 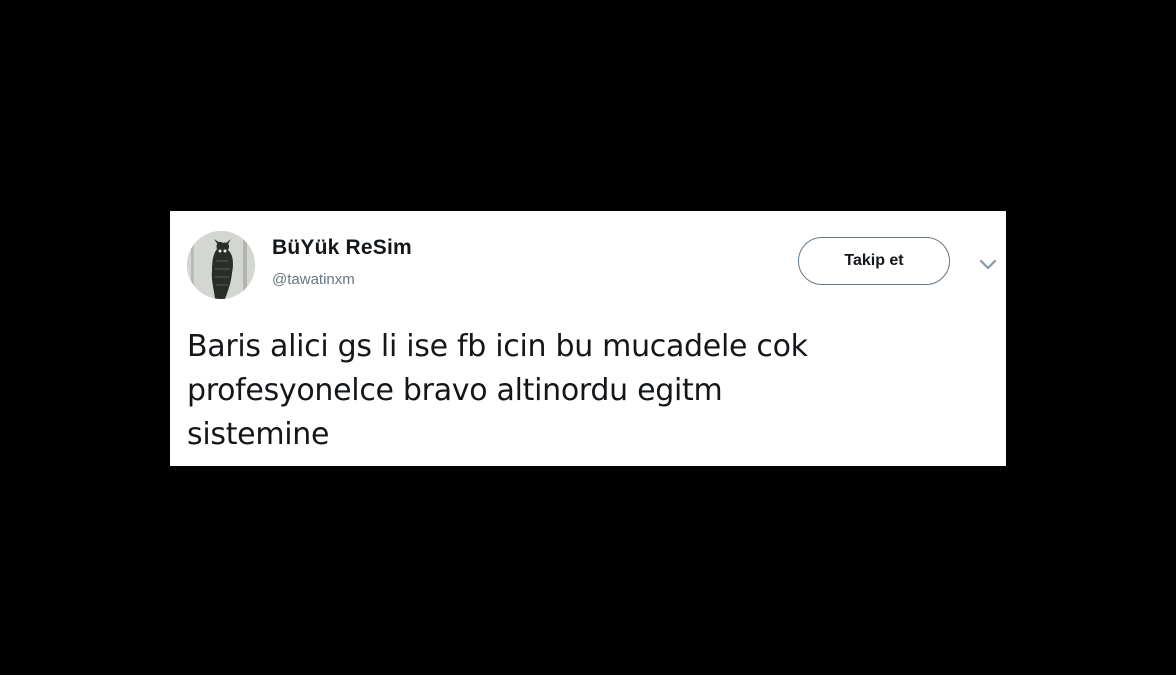 I want to click on avatar-image, so click(x=221, y=265).